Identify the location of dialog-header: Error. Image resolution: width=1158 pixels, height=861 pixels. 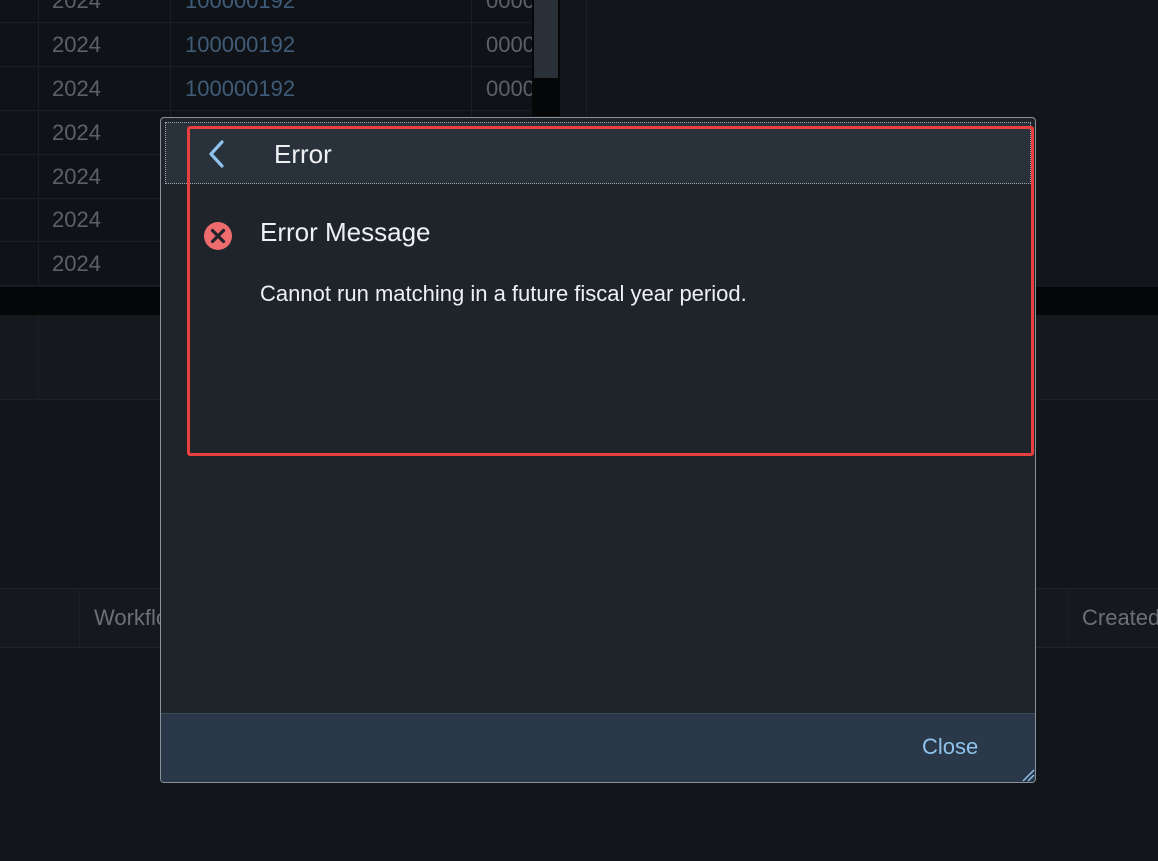
(598, 153).